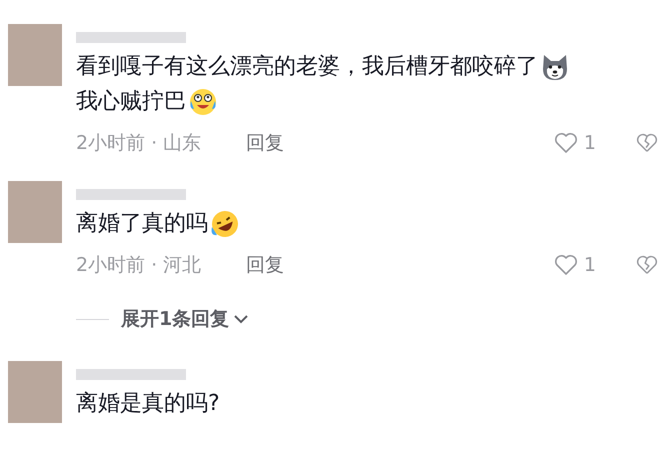 This screenshot has height=475, width=661. Describe the element at coordinates (307, 67) in the screenshot. I see `comment-text: 看到嘎子有这么漂亮的老婆，我后槽牙都咬碎了` at that location.